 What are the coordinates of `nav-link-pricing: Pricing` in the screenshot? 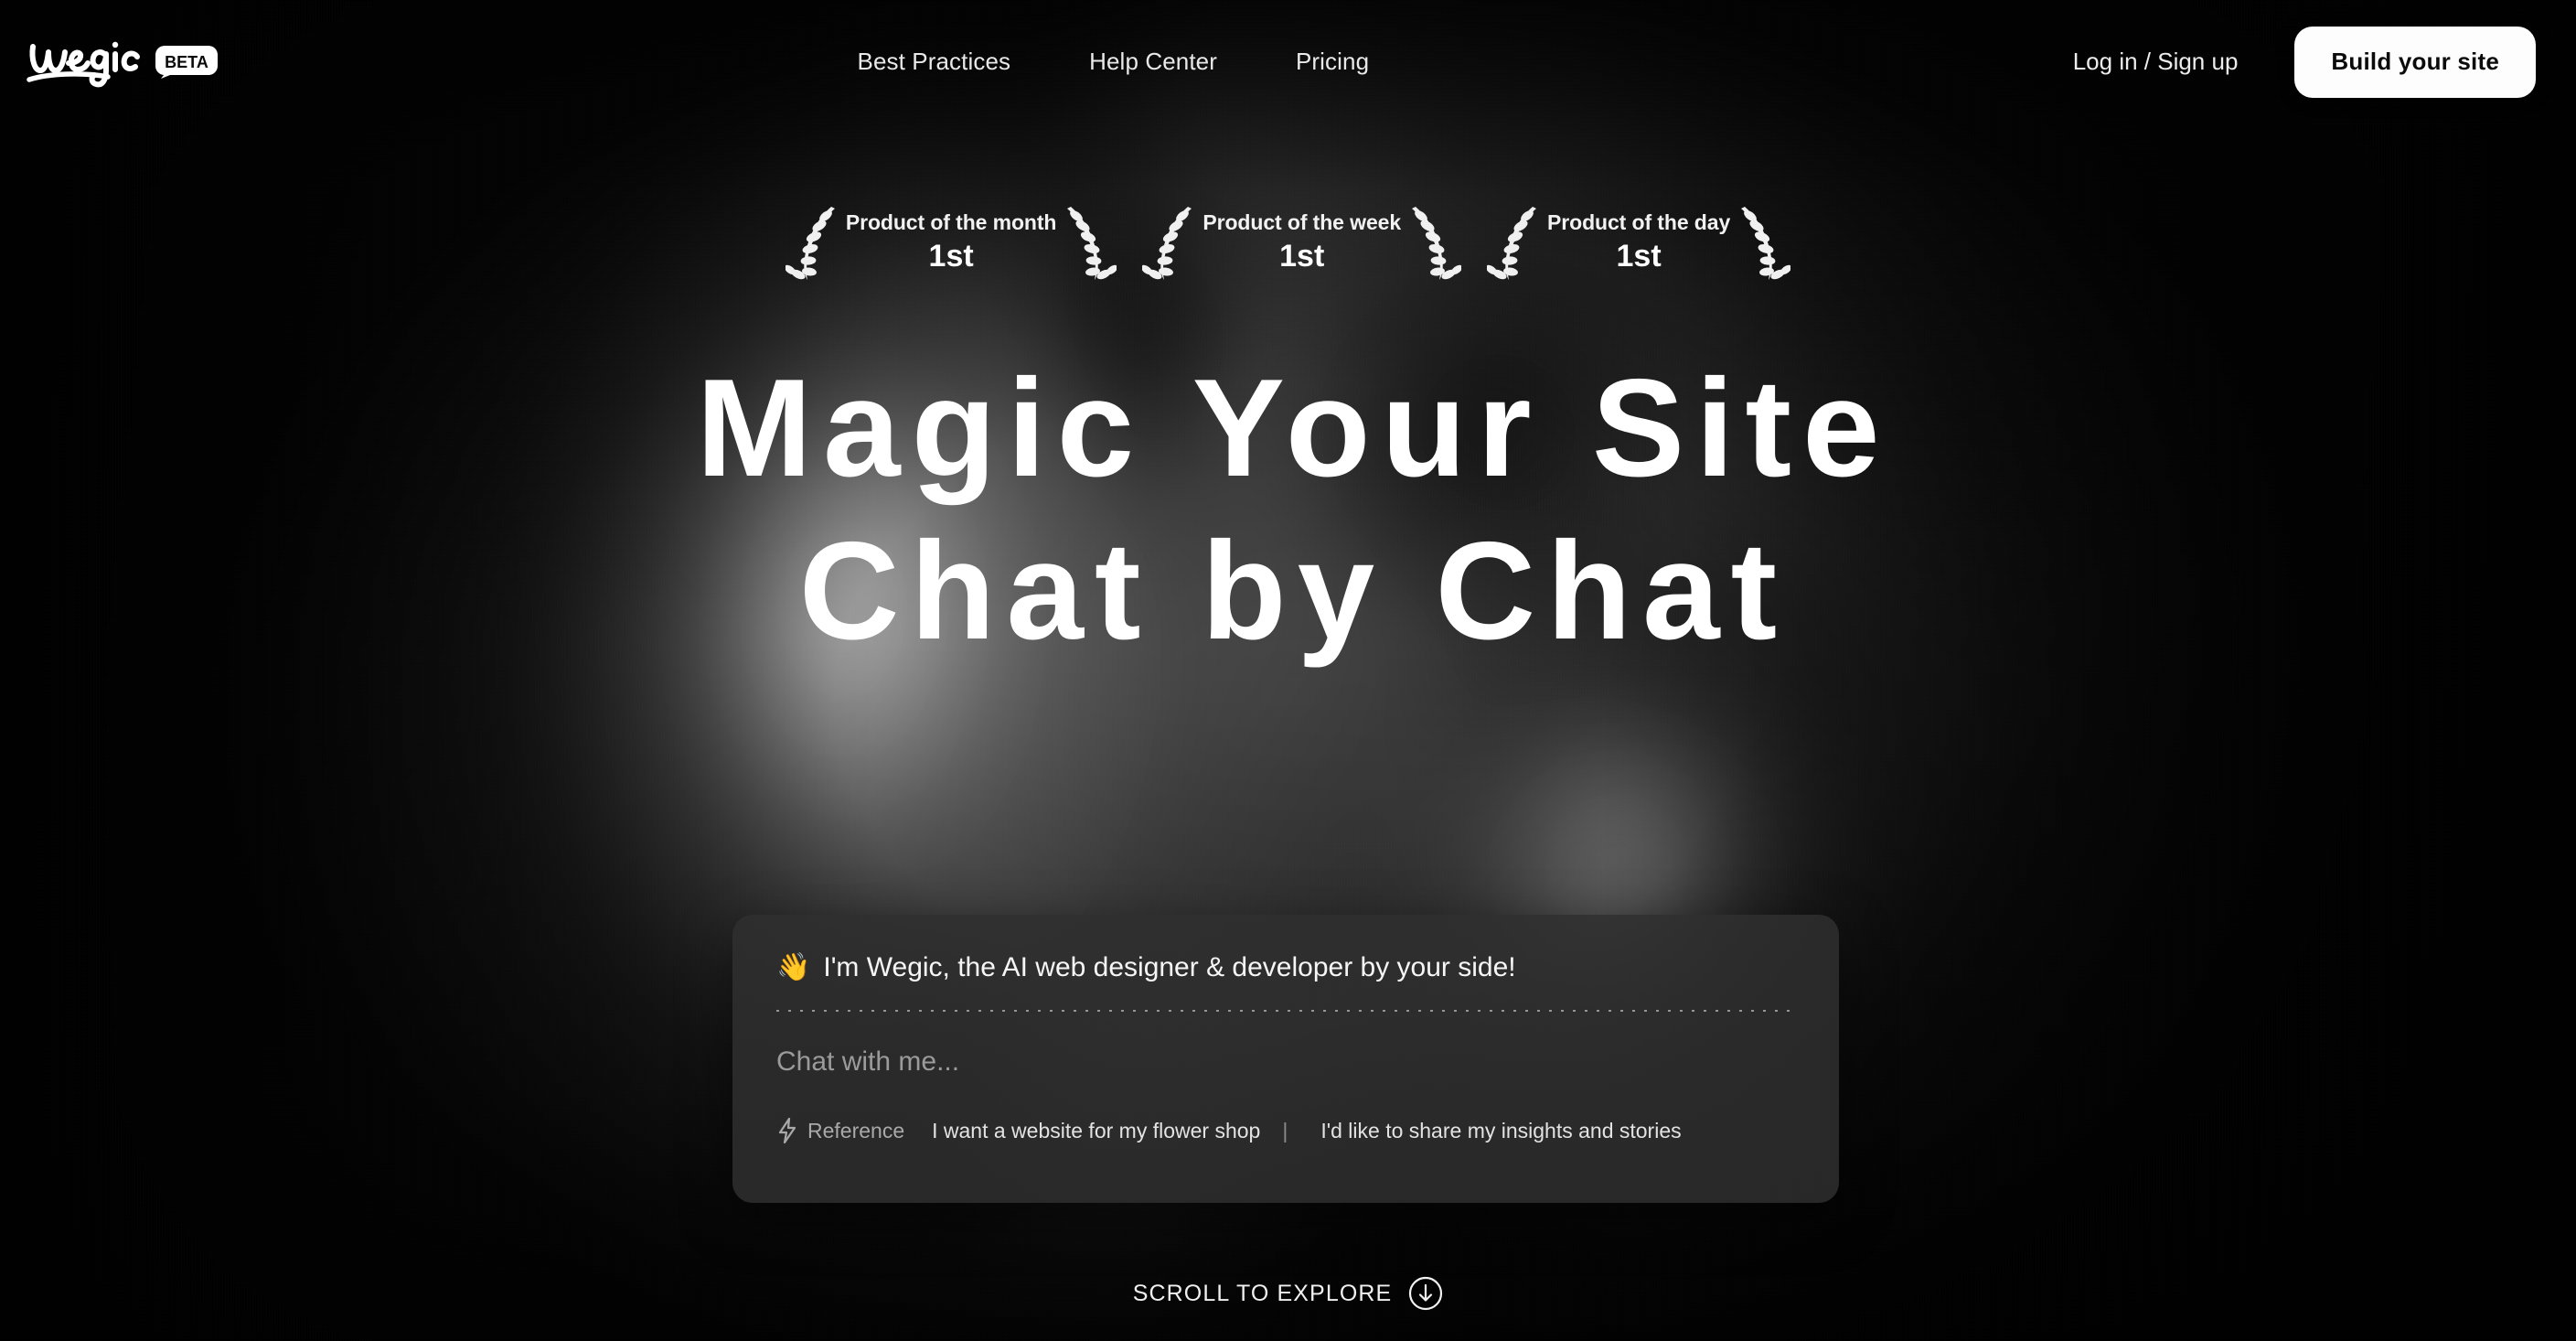 It's located at (1332, 62).